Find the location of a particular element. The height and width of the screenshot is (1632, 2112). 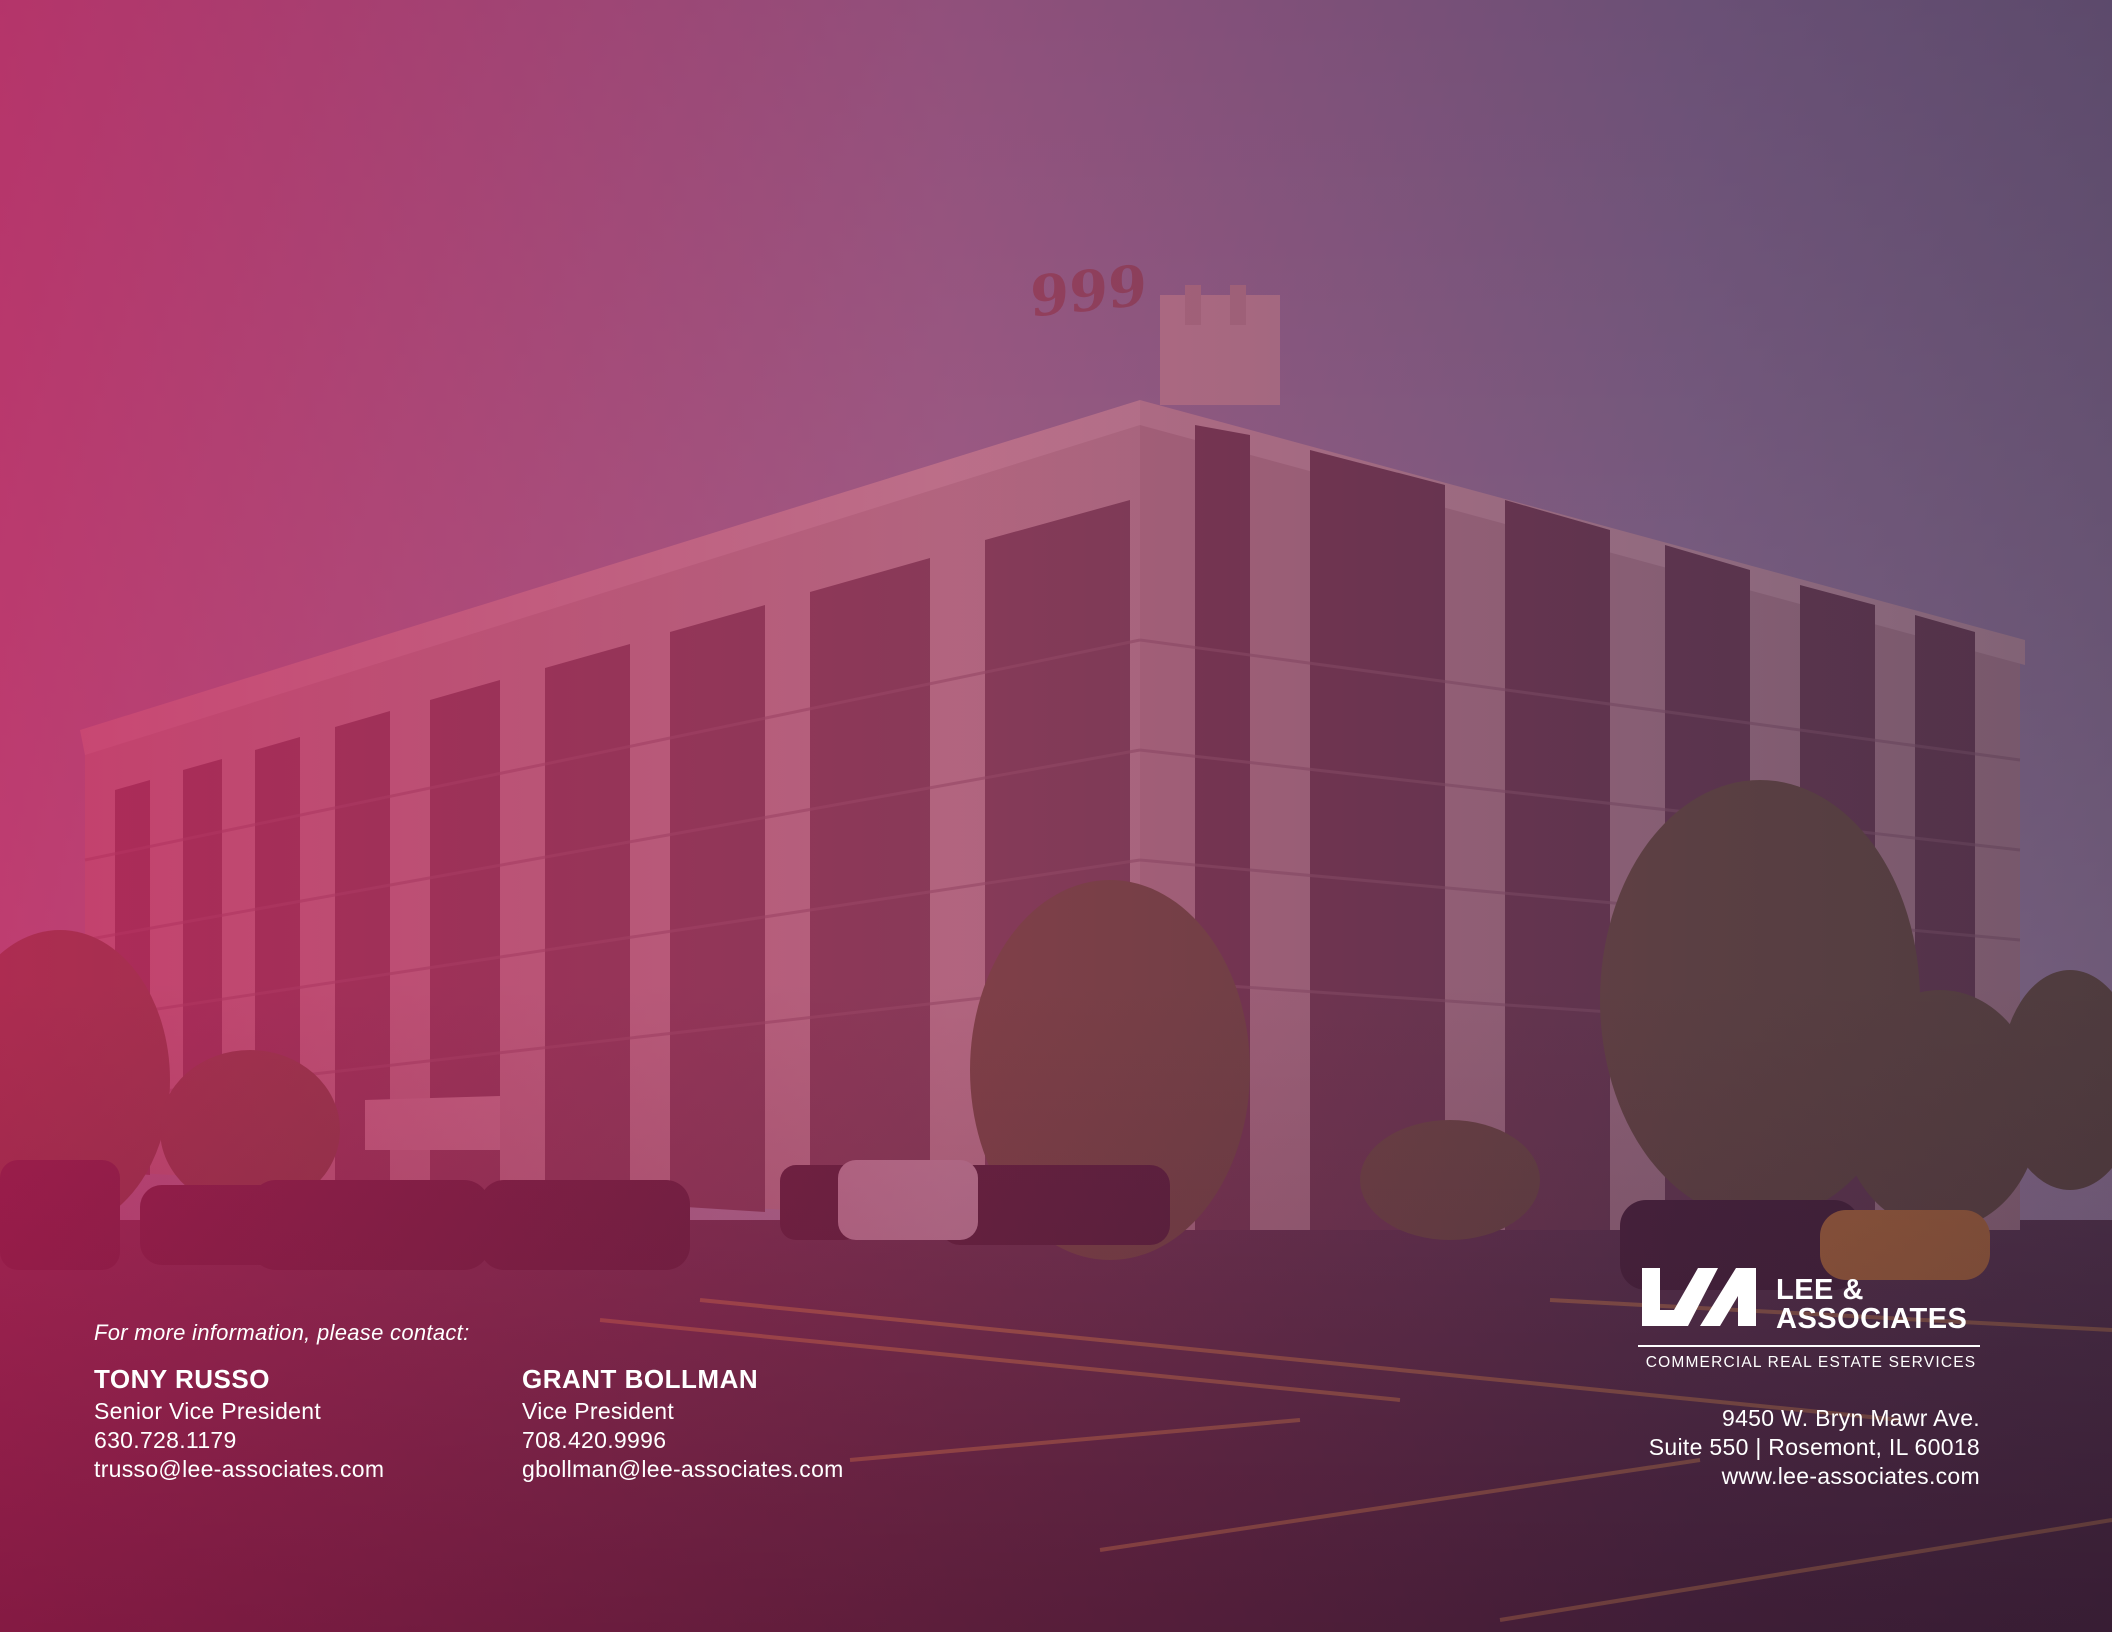

contact-title: Senior Vice President is located at coordinates (208, 1411).